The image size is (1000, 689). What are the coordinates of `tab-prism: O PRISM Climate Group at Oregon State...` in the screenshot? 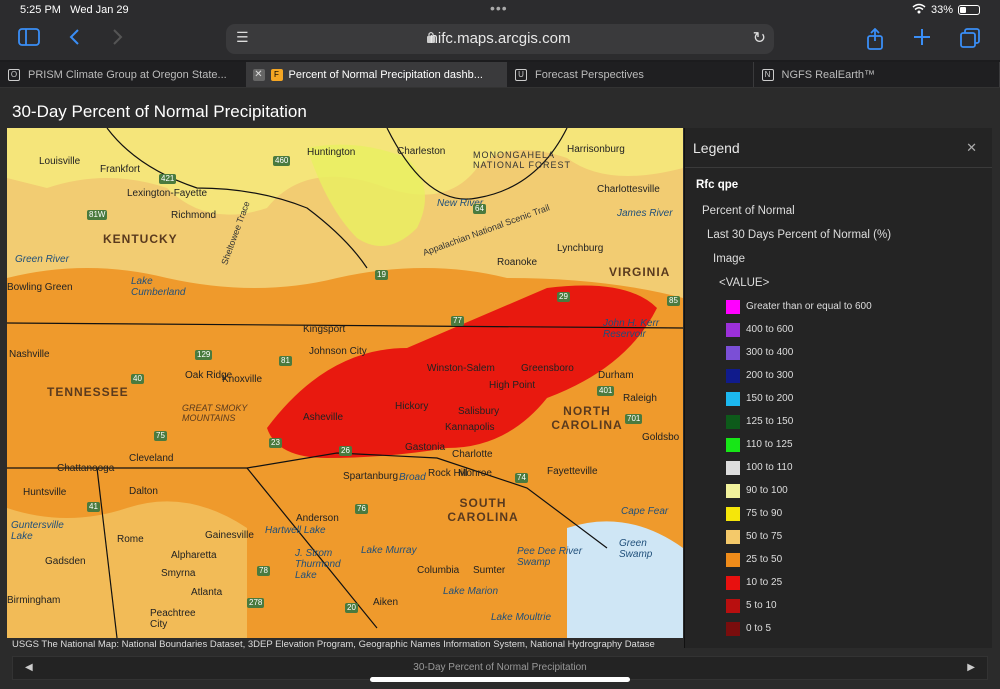 It's located at (123, 74).